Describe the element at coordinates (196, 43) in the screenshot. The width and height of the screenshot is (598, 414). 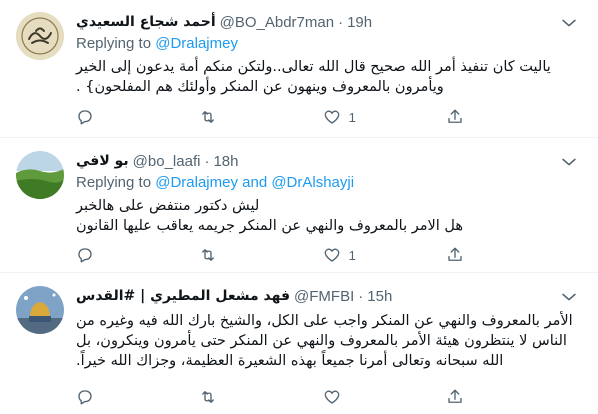
I see `mention-link: @Dralajmey` at that location.